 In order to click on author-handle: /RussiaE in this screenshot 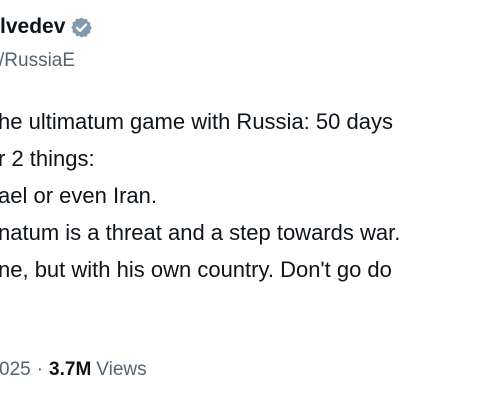, I will do `click(37, 61)`.